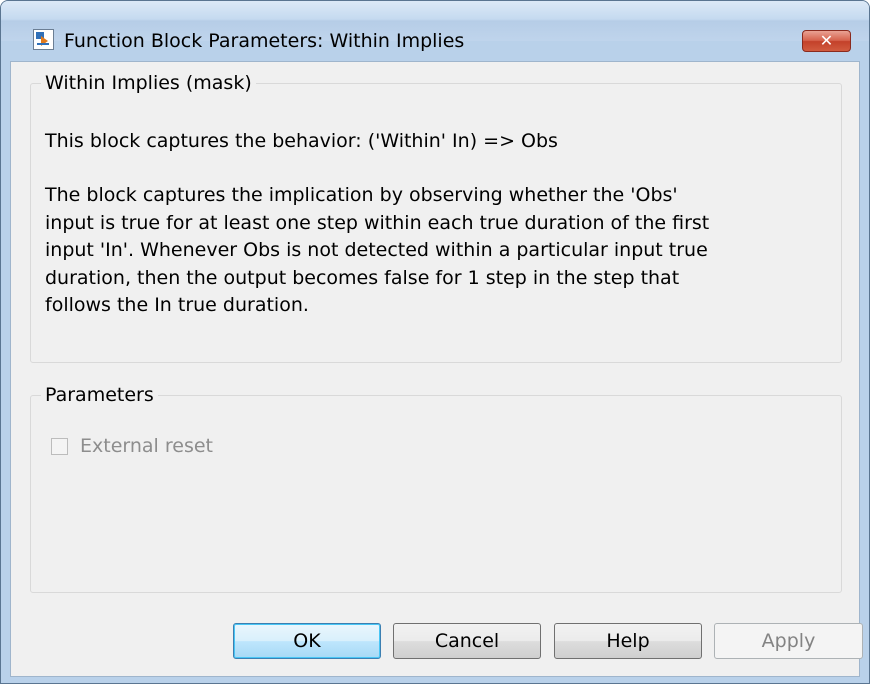 The height and width of the screenshot is (684, 870). I want to click on help-button: Help, so click(628, 641).